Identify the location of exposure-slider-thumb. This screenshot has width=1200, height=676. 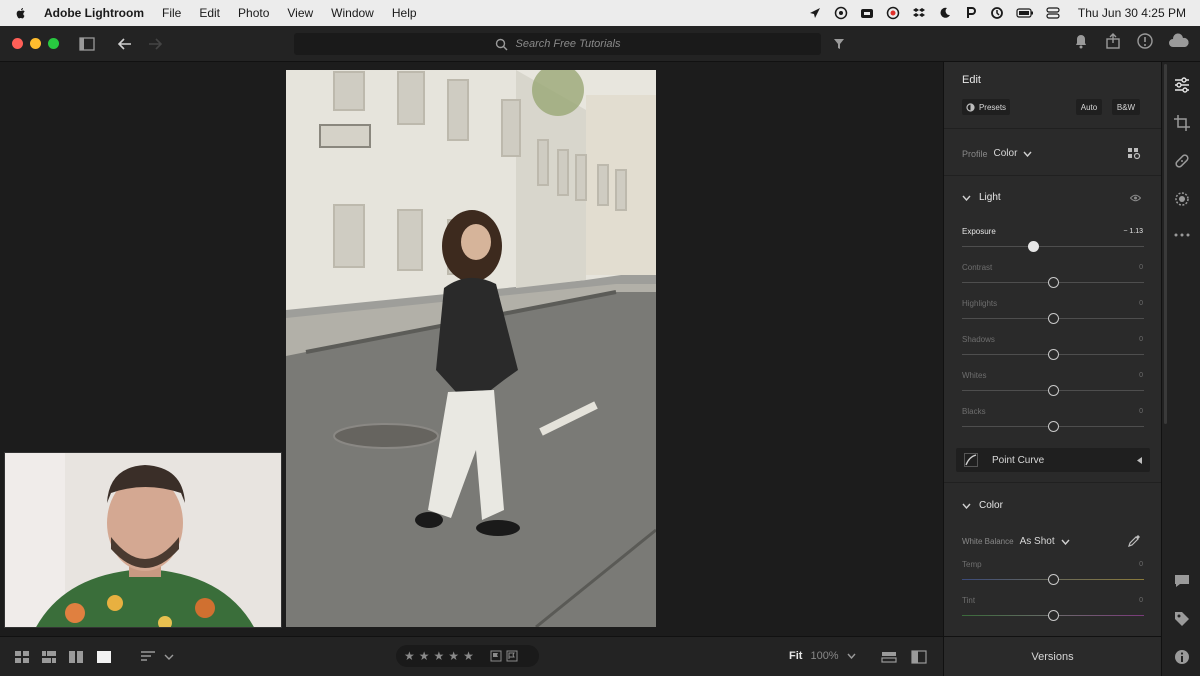
(1033, 246).